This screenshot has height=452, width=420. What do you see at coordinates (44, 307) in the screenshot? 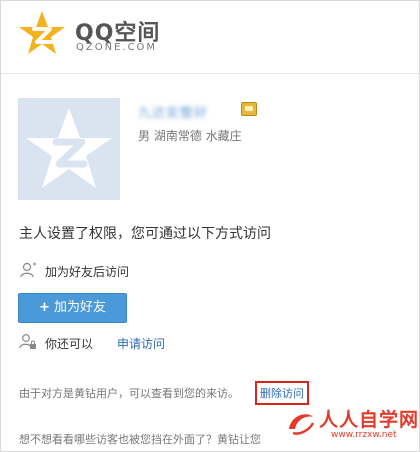
I see `plus-icon: +` at bounding box center [44, 307].